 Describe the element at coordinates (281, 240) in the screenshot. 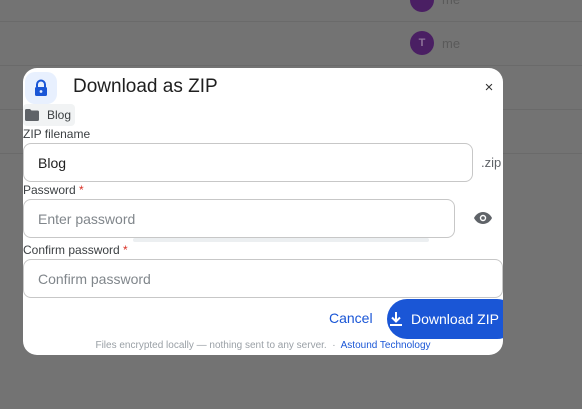

I see `password-strength-bar` at that location.